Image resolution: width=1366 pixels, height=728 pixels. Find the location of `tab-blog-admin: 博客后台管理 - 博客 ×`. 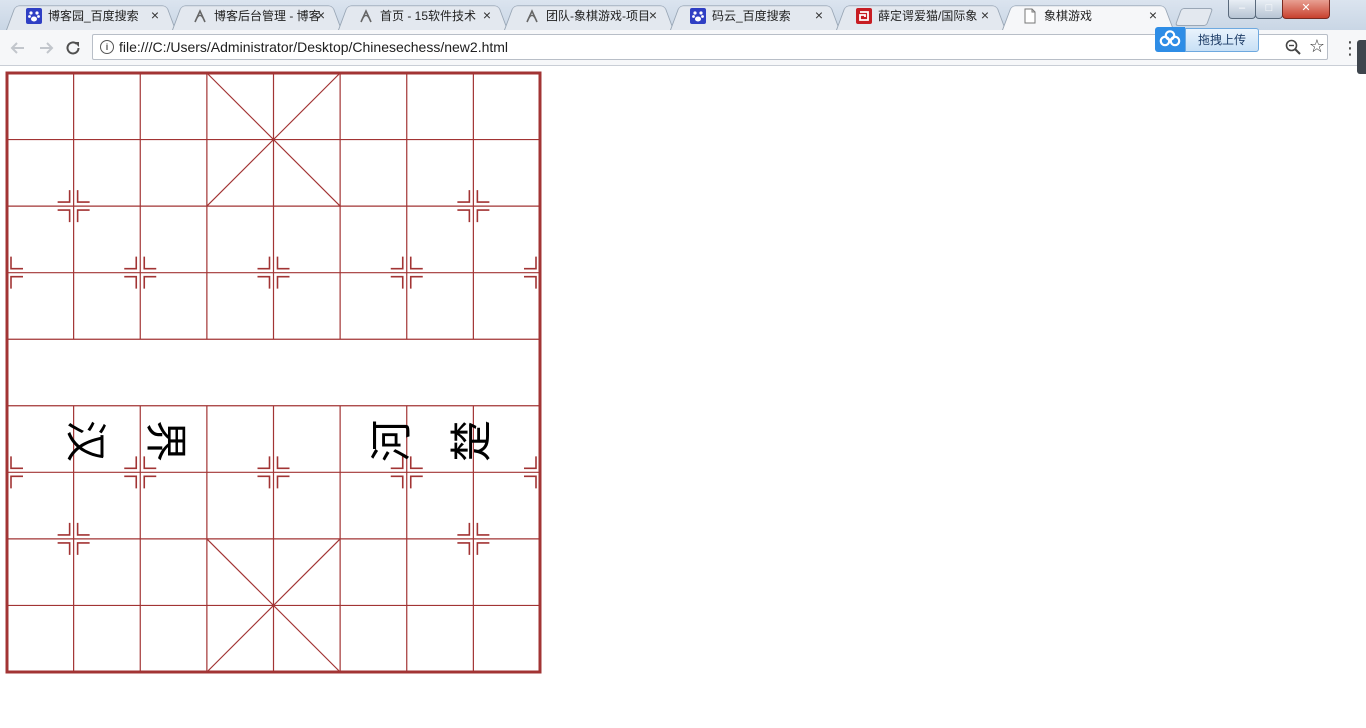

tab-blog-admin: 博客后台管理 - 博客 × is located at coordinates (257, 16).